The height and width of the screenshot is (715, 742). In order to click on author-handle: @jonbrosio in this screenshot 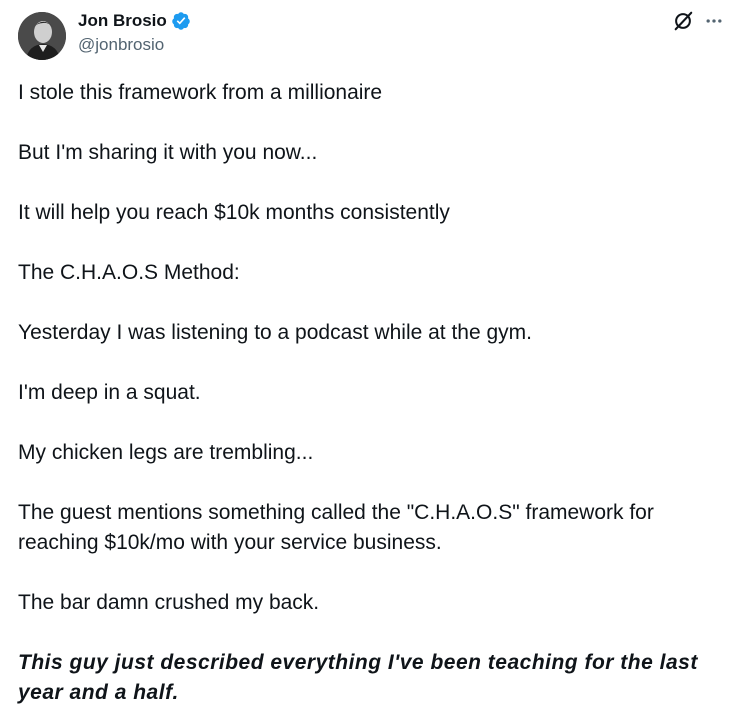, I will do `click(134, 45)`.